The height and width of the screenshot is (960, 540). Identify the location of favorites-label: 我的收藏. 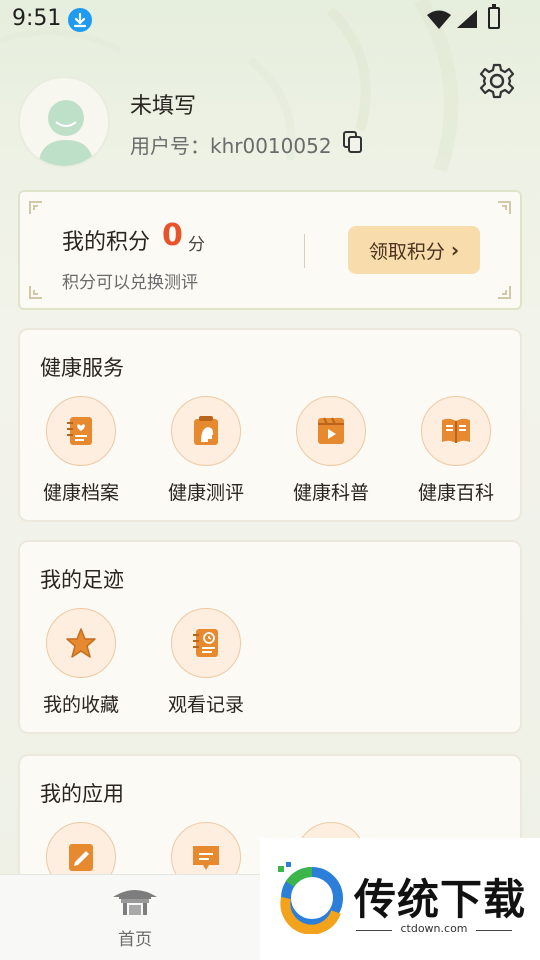
(80, 705).